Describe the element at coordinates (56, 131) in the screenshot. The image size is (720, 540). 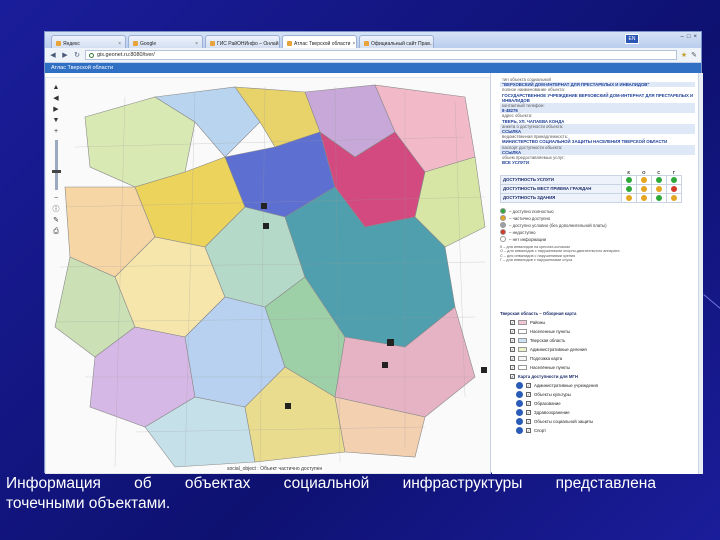
I see `zoom-in-icon: +` at that location.